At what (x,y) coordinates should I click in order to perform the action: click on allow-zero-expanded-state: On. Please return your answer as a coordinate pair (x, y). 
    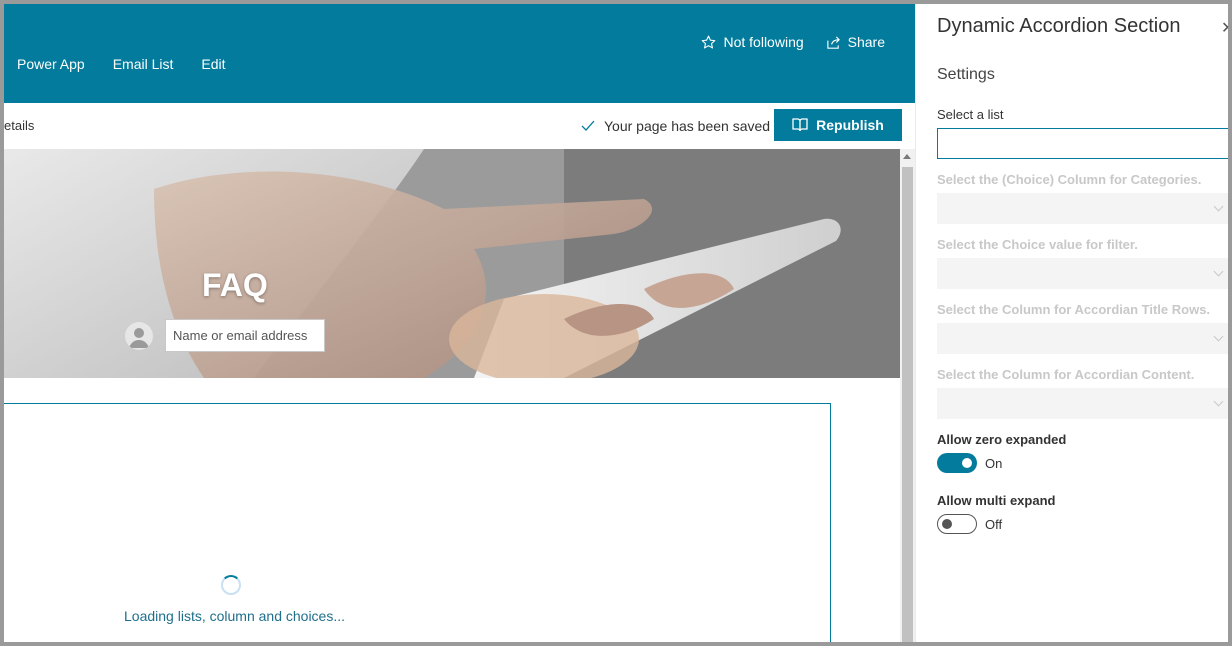
    Looking at the image, I should click on (994, 463).